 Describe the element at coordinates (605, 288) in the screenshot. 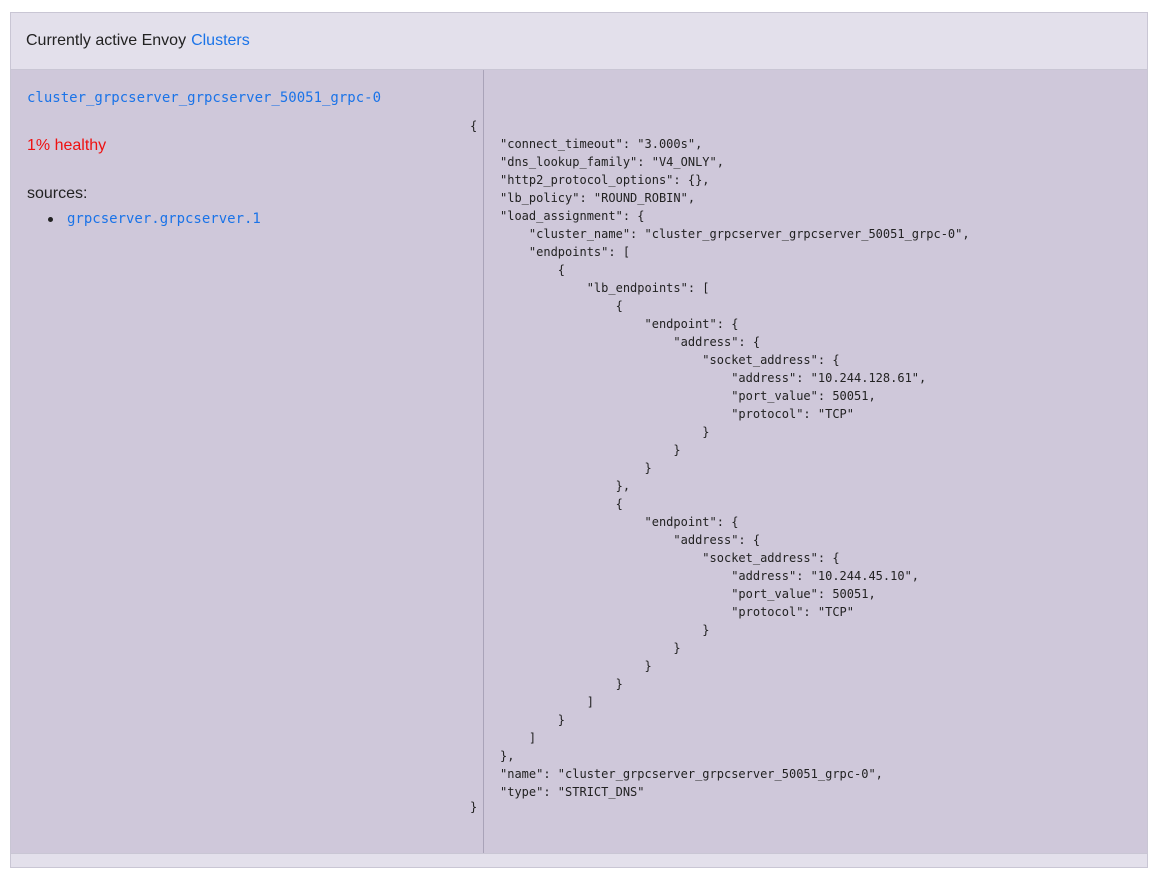

I see `config-line: "lb_endpoints": [` at that location.